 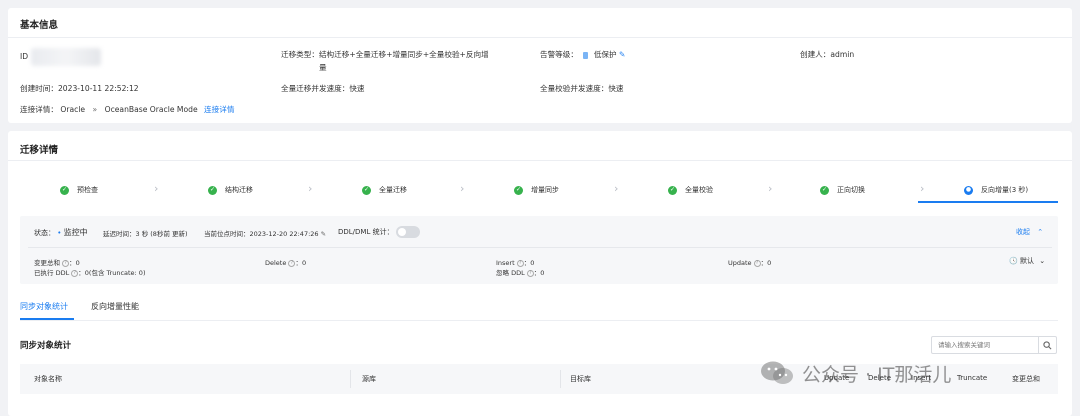 I want to click on step-schema-migration: ✓ 结构迁移, so click(x=230, y=190).